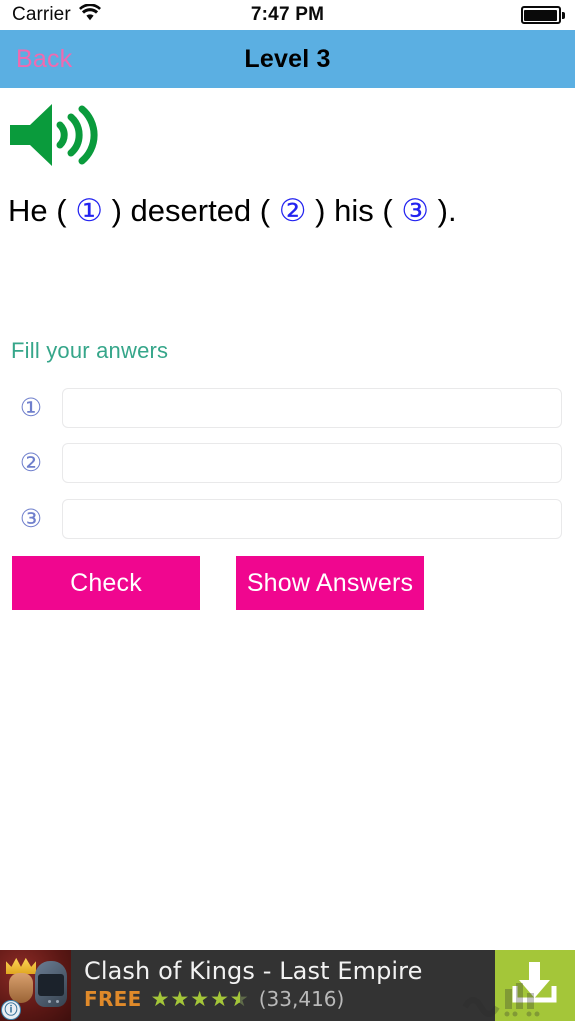 The image size is (575, 1021). I want to click on check-button: Check, so click(106, 583).